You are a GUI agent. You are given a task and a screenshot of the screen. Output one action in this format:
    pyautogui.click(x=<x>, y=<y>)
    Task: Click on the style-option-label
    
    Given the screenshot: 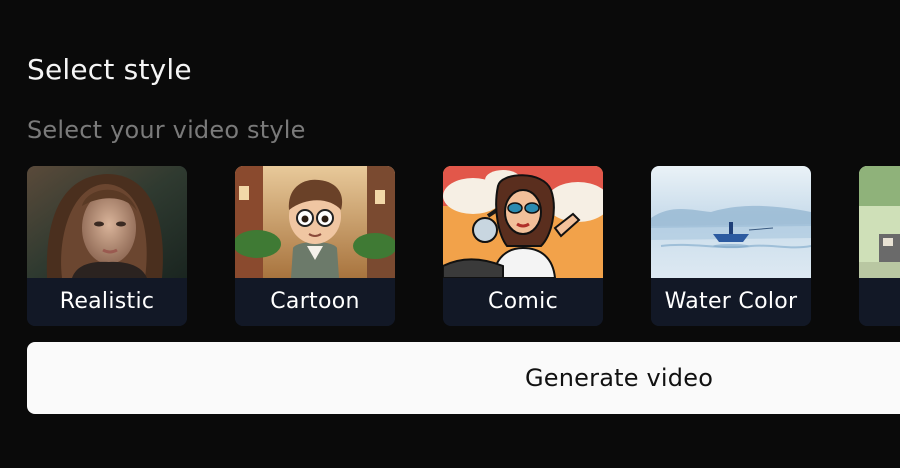 What is the action you would take?
    pyautogui.click(x=879, y=302)
    